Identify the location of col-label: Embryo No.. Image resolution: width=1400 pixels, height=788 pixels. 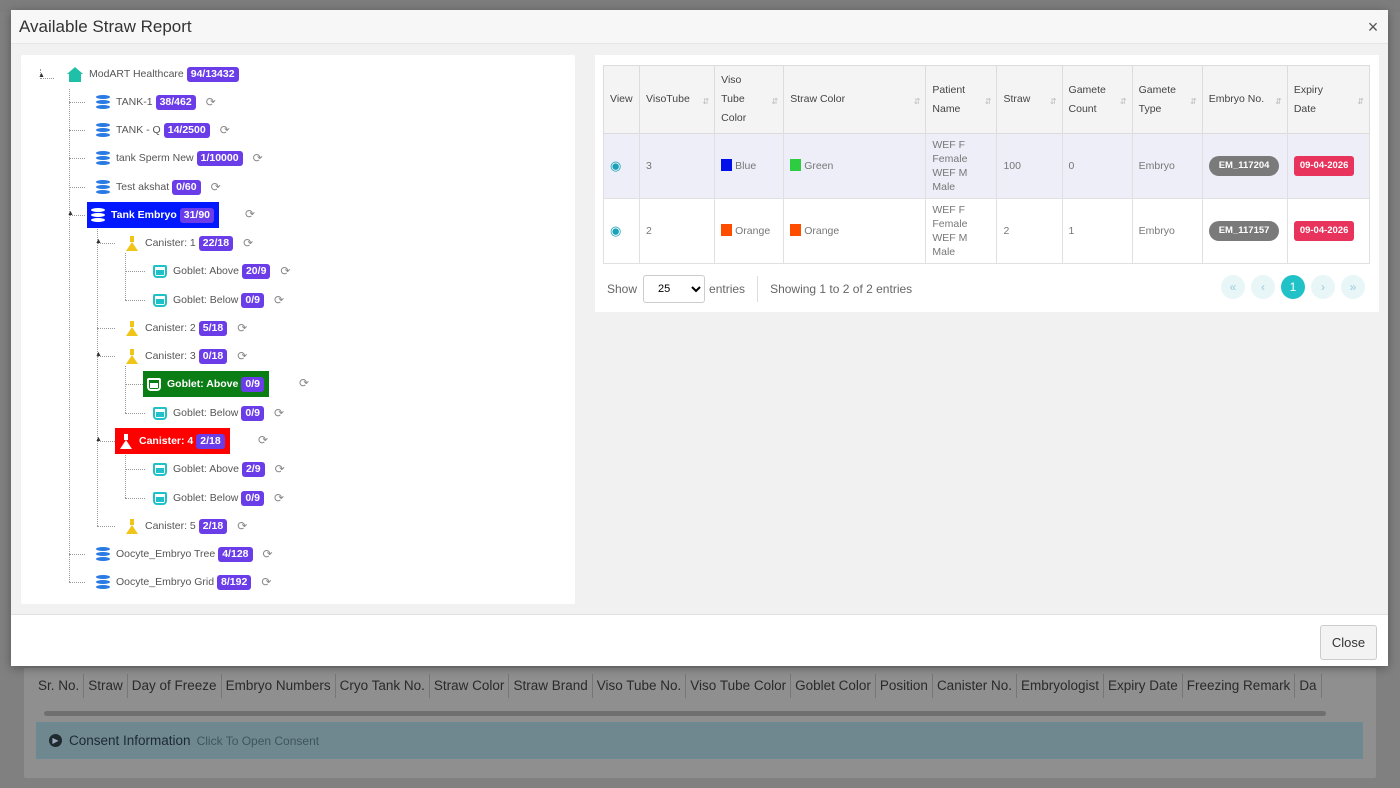
(1236, 99).